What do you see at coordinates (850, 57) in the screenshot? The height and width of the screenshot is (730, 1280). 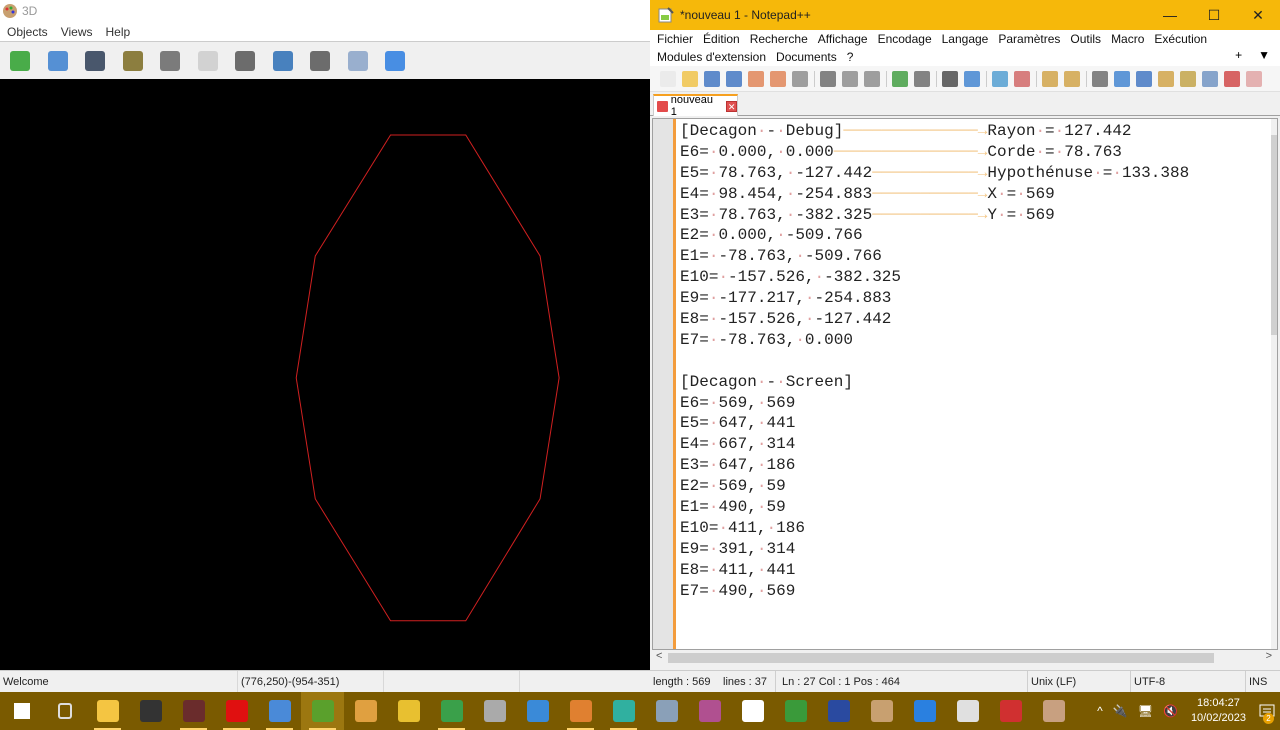 I see `menu-help: ?` at bounding box center [850, 57].